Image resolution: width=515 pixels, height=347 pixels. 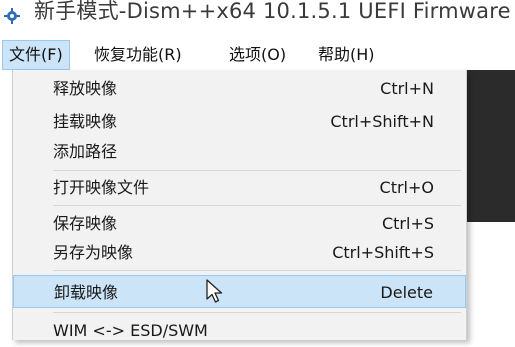 I want to click on menu-item-label: 释放映像, so click(x=85, y=88).